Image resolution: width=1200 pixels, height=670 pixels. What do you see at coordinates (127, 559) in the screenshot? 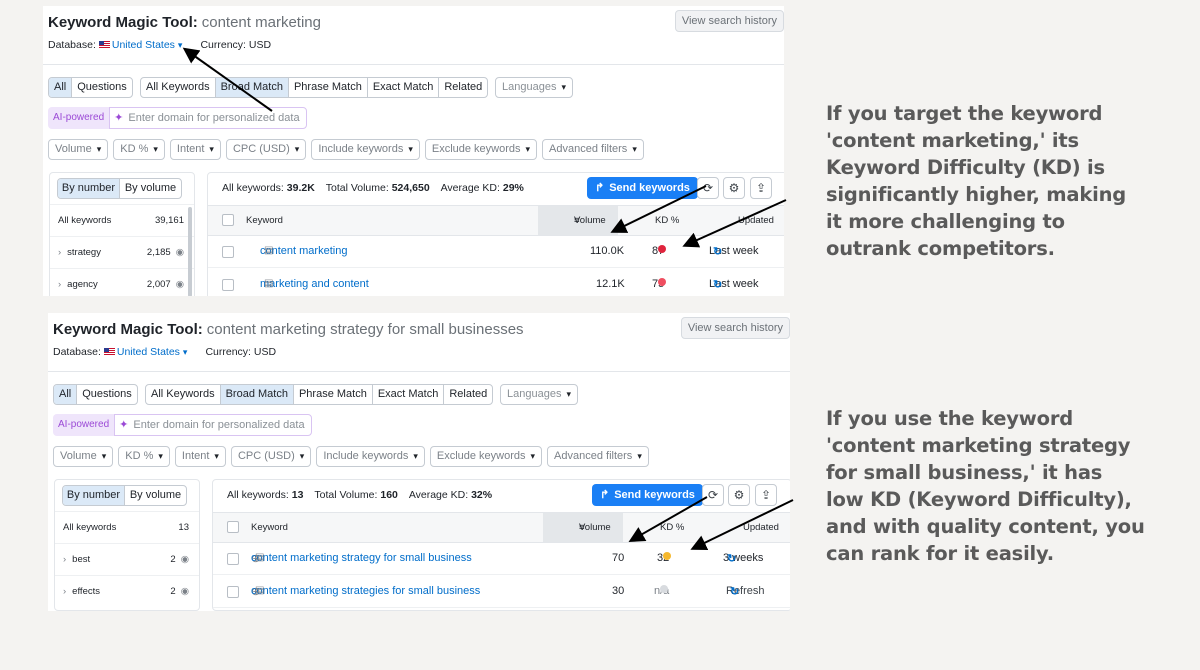
I see `group-row: › best 2 ◉` at bounding box center [127, 559].